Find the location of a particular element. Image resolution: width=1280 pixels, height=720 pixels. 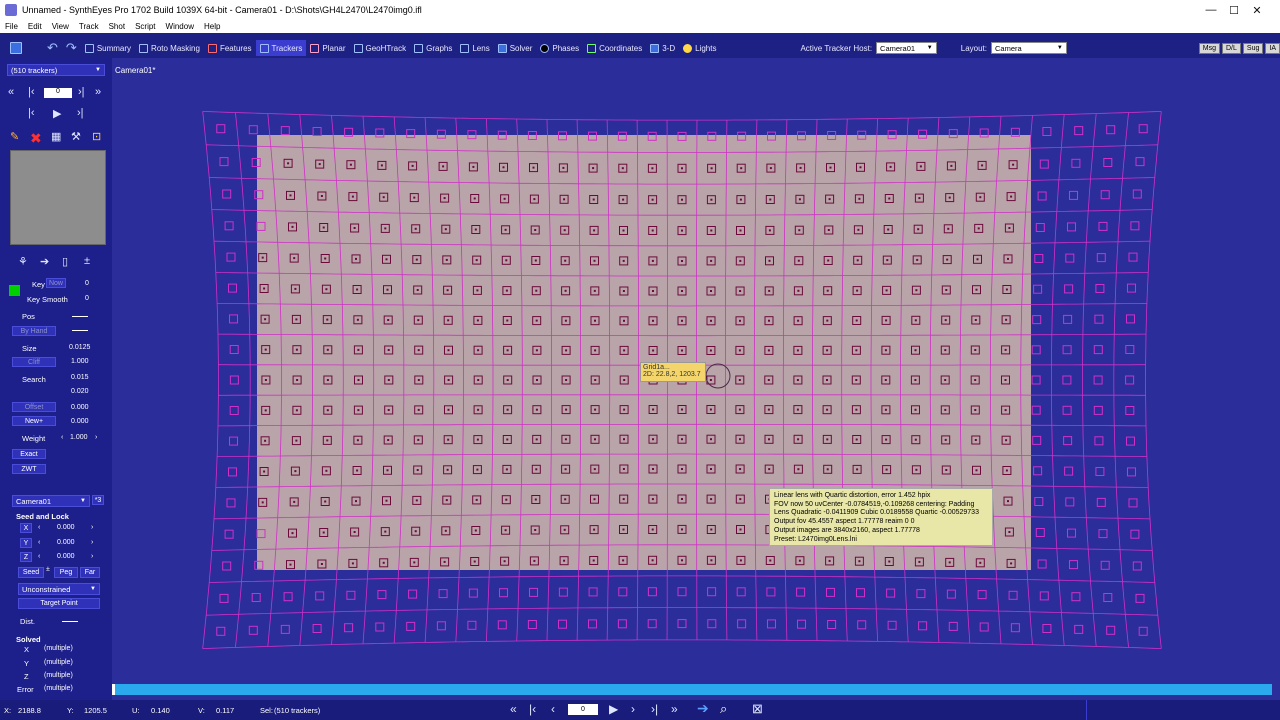

menu-shot: Shot is located at coordinates (117, 26).